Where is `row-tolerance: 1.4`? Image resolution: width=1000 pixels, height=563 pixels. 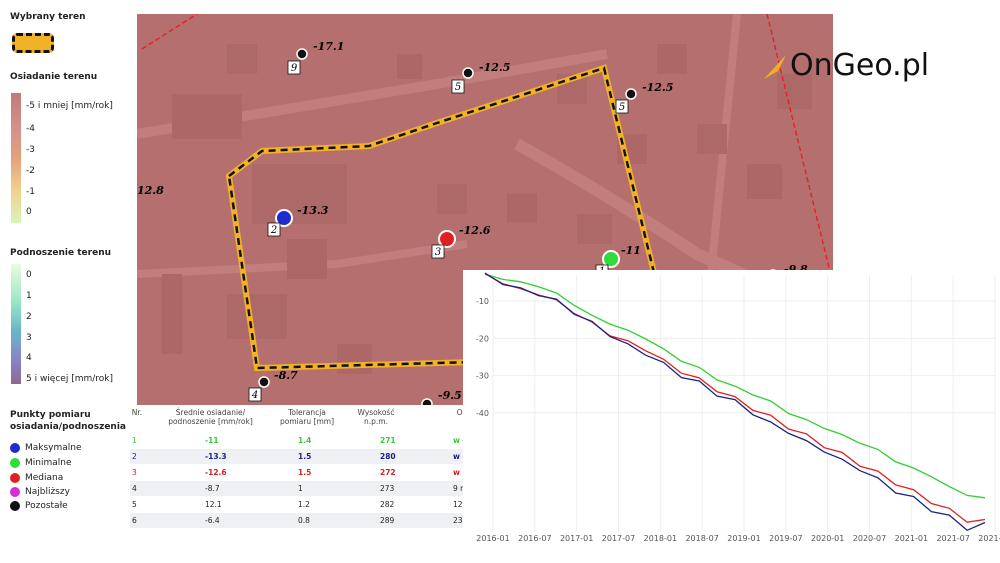
row-tolerance: 1.4 is located at coordinates (305, 440).